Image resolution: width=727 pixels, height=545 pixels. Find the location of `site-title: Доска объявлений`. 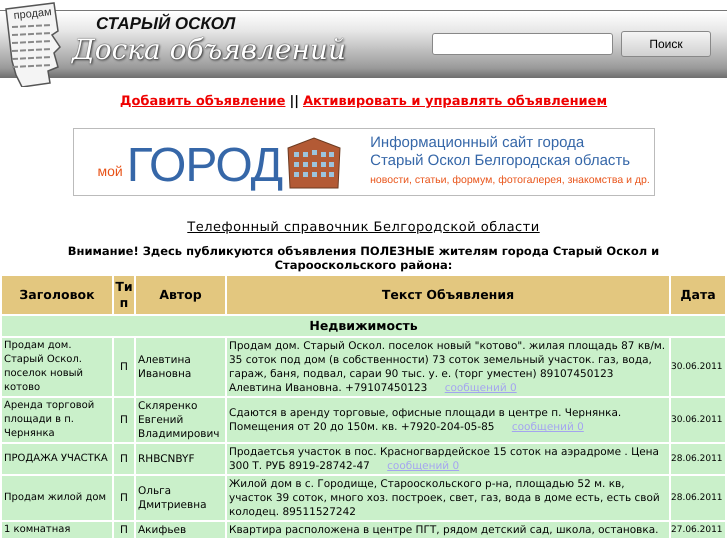

site-title: Доска объявлений is located at coordinates (209, 50).